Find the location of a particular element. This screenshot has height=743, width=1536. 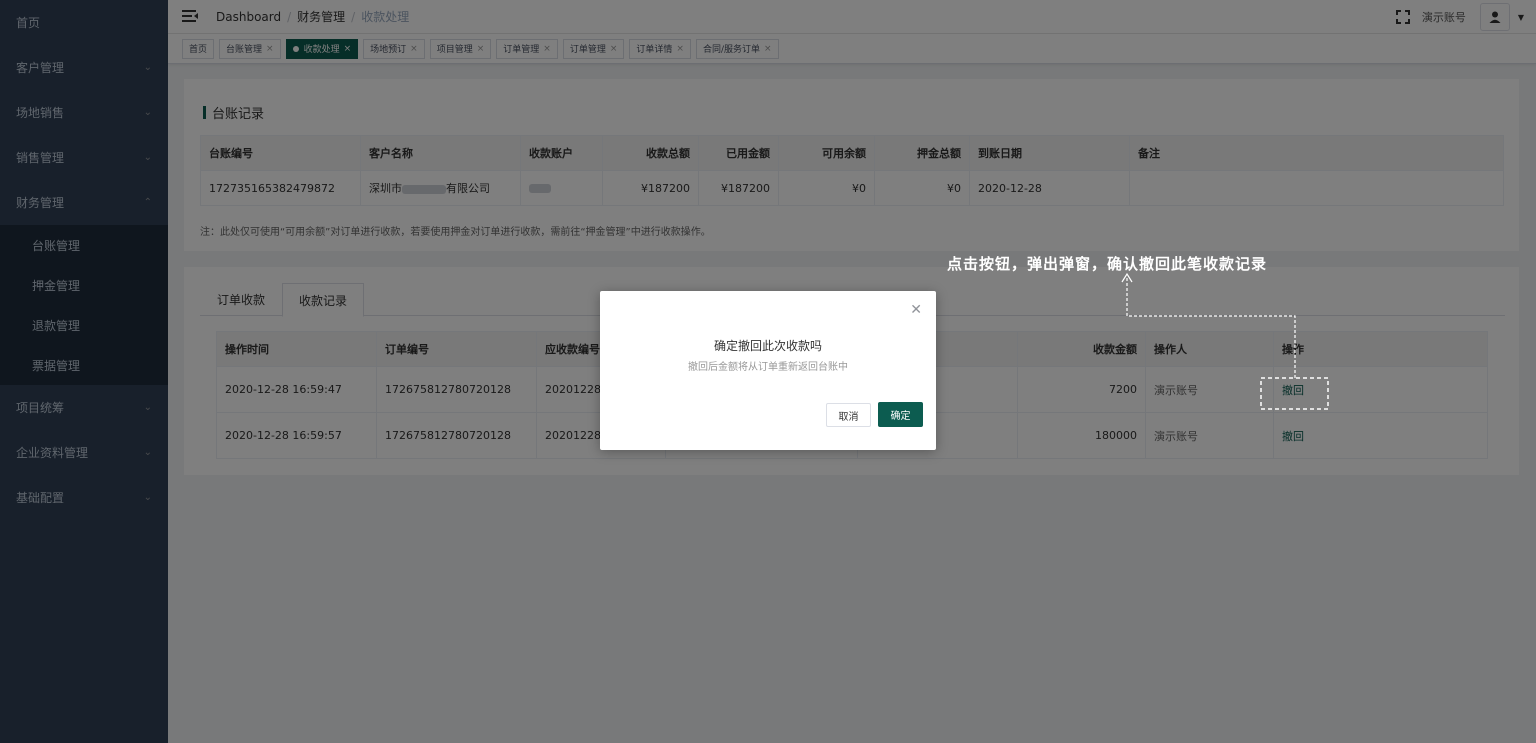

annotation-text: 点击按钮，弹出弹窗，确认撤回此笔收款记录 is located at coordinates (1107, 264).